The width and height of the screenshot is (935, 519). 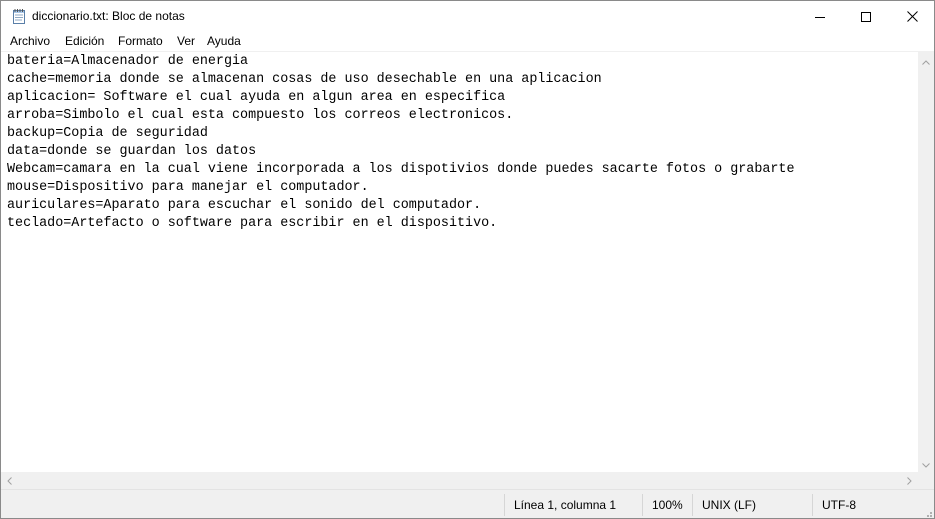 I want to click on scroll-down-button, so click(x=926, y=463).